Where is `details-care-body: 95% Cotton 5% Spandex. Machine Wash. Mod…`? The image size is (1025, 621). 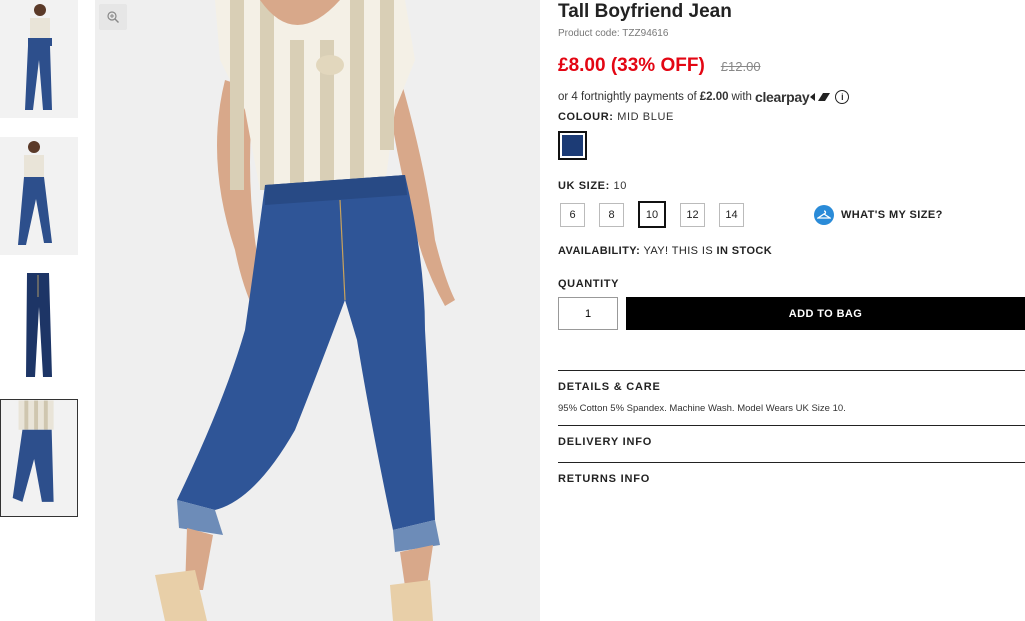 details-care-body: 95% Cotton 5% Spandex. Machine Wash. Mod… is located at coordinates (702, 408).